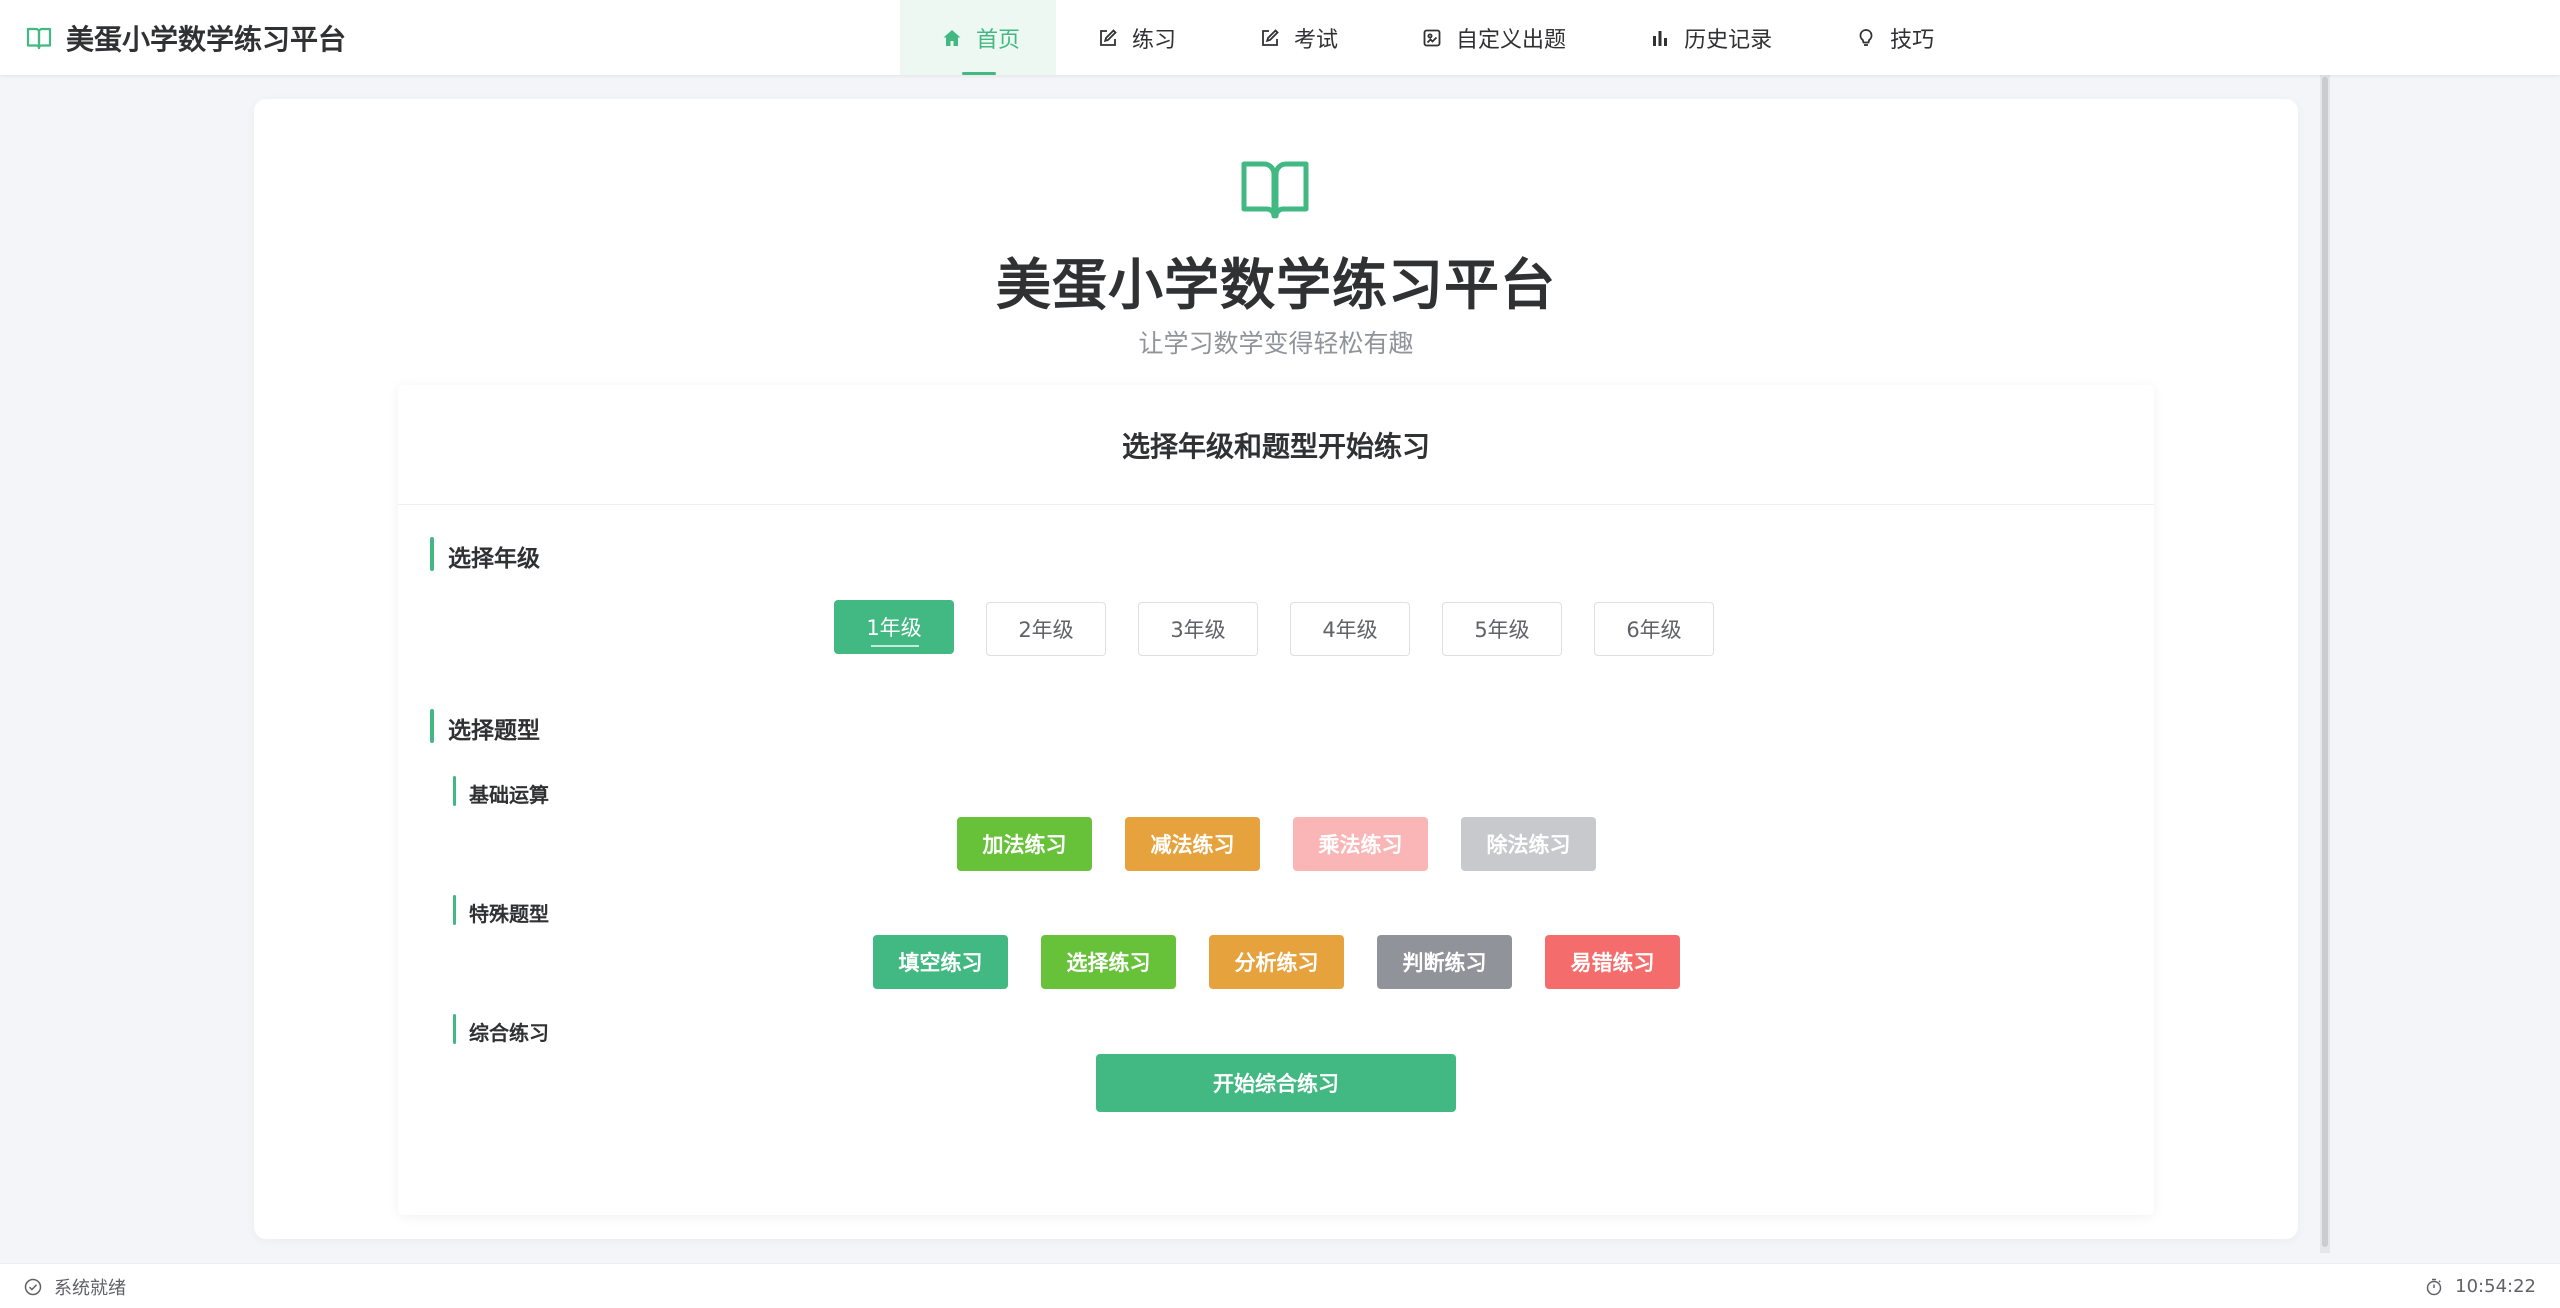  Describe the element at coordinates (485, 727) in the screenshot. I see `type-section-title: 选择题型` at that location.